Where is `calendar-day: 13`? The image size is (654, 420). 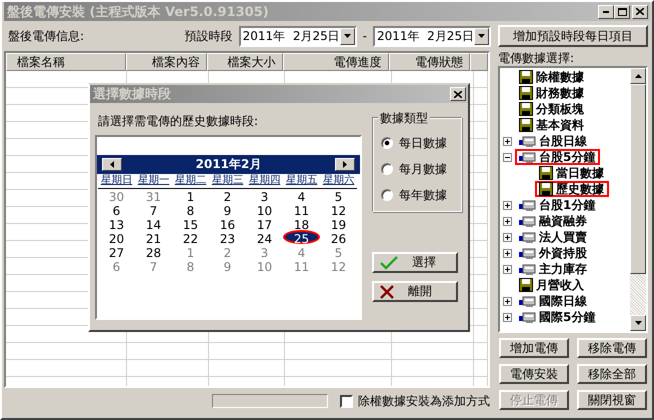 calendar-day: 13 is located at coordinates (116, 223).